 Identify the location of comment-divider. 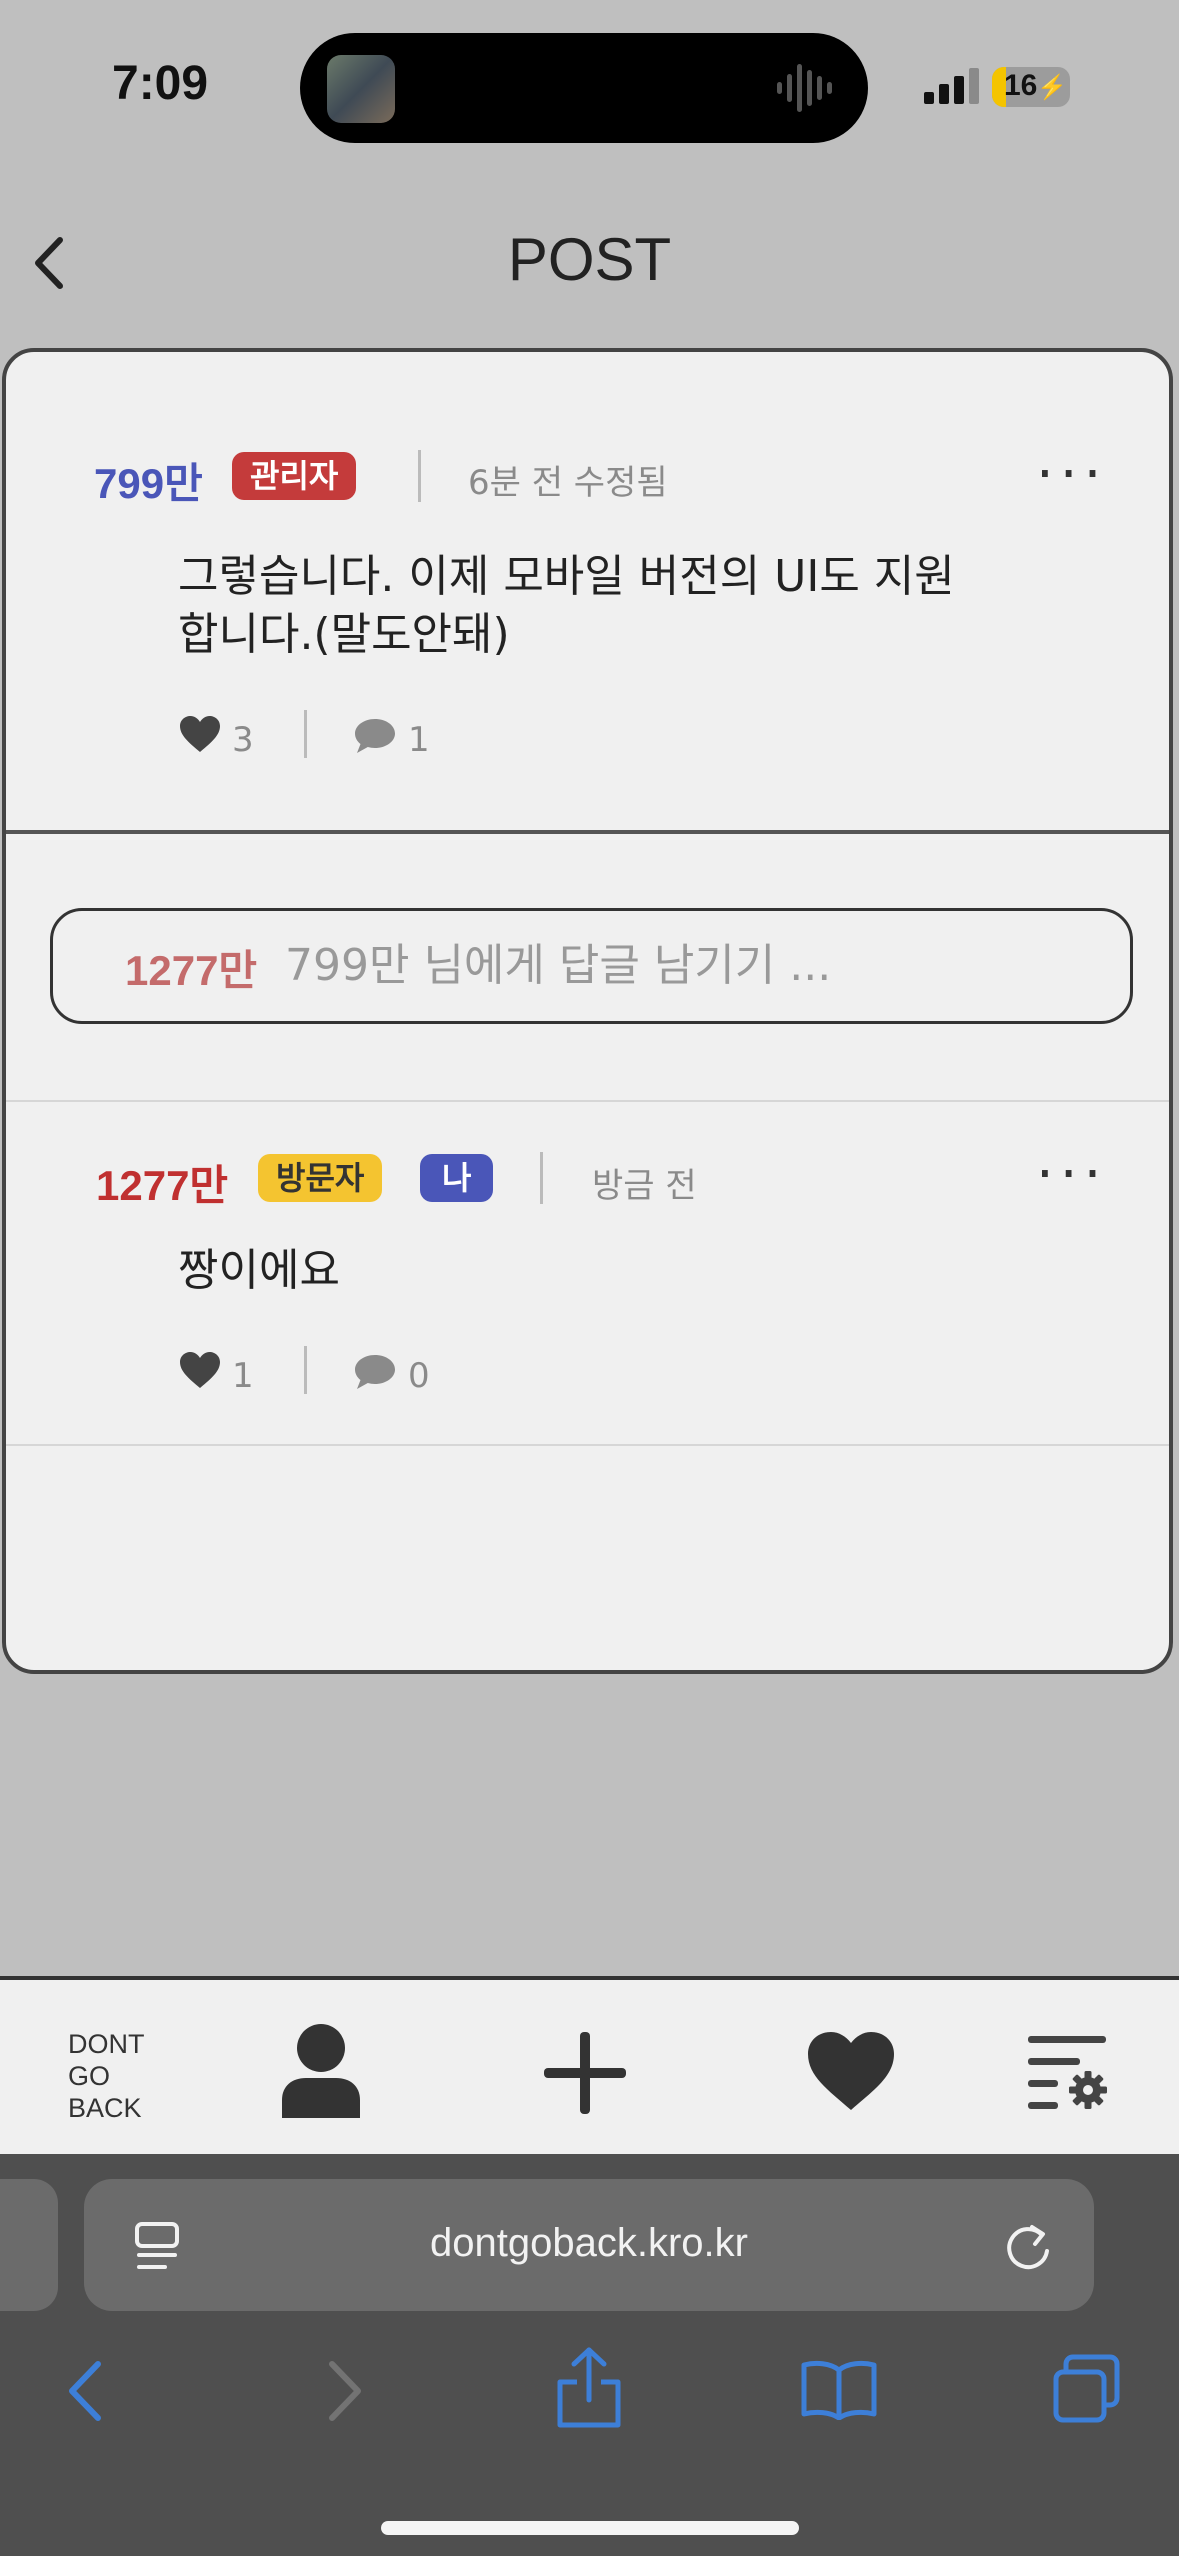
(587, 1445).